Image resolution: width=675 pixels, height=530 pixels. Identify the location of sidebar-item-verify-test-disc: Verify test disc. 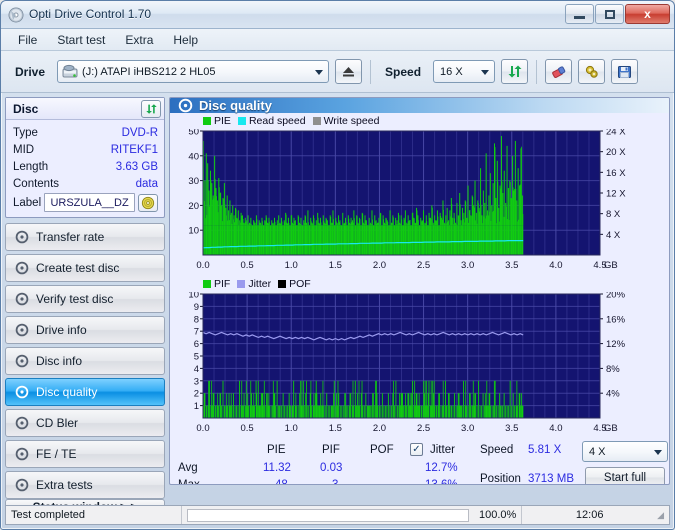
(85, 299).